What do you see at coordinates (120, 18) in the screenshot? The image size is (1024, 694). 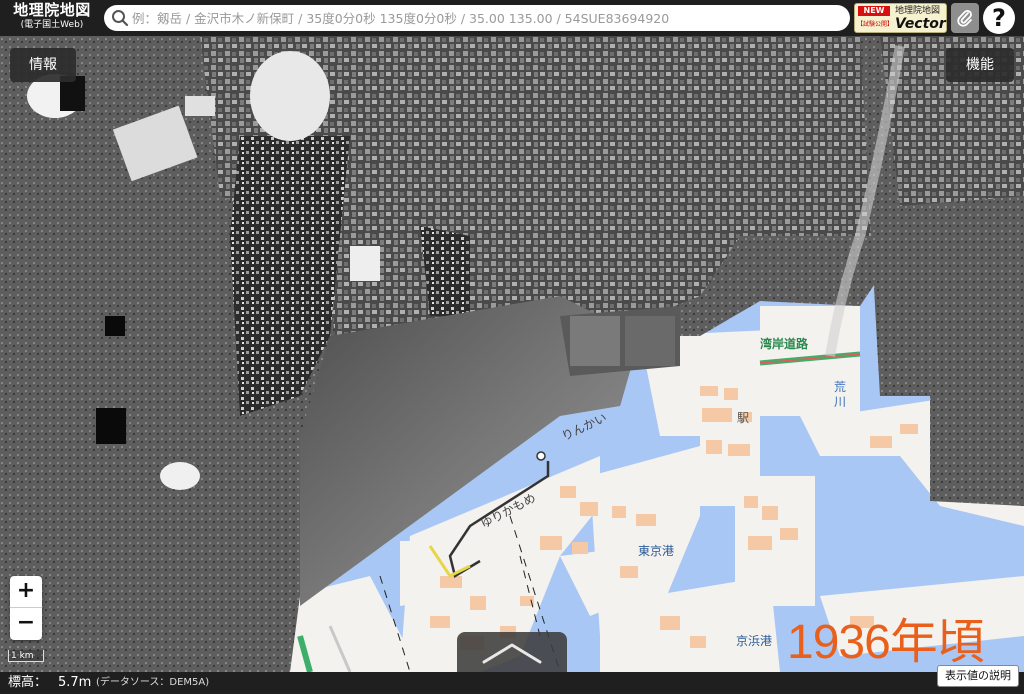 I see `search-icon` at bounding box center [120, 18].